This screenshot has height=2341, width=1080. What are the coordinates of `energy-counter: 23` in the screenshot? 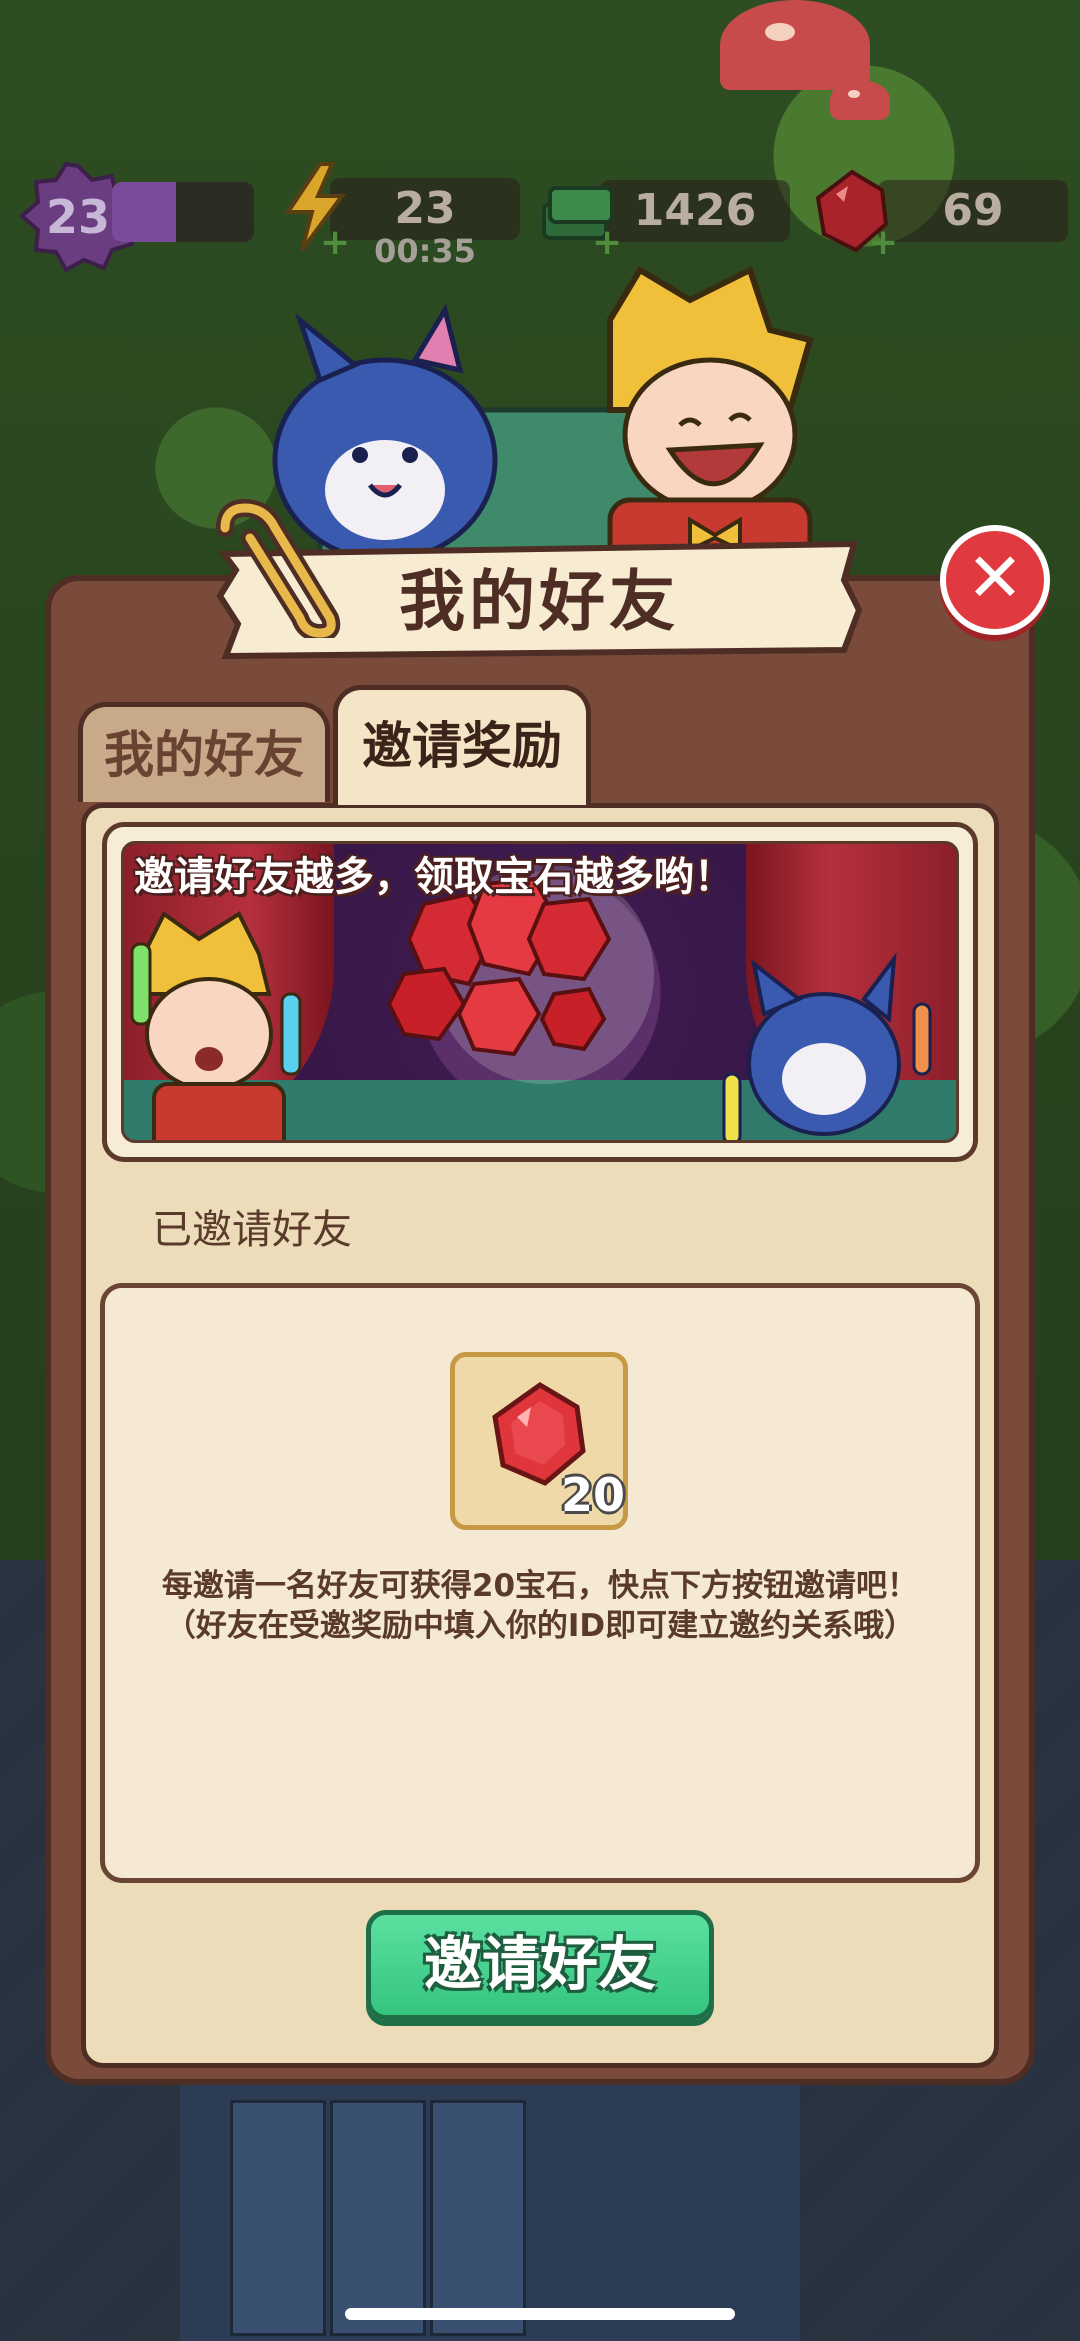 It's located at (425, 209).